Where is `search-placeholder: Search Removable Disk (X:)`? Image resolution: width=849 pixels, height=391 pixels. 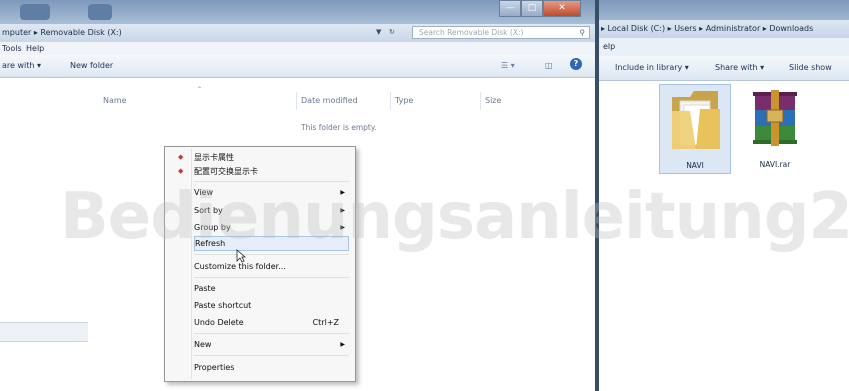
search-placeholder: Search Removable Disk (X:) is located at coordinates (471, 32).